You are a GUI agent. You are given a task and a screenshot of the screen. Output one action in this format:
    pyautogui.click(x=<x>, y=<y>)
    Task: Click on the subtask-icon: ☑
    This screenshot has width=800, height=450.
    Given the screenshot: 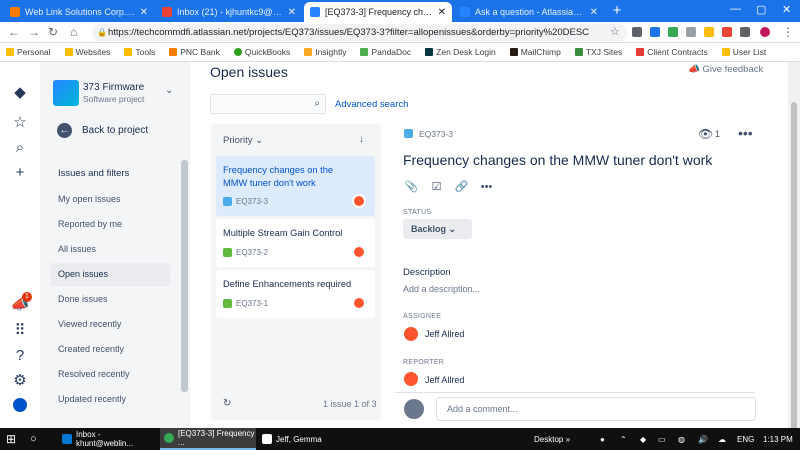 What is the action you would take?
    pyautogui.click(x=436, y=186)
    